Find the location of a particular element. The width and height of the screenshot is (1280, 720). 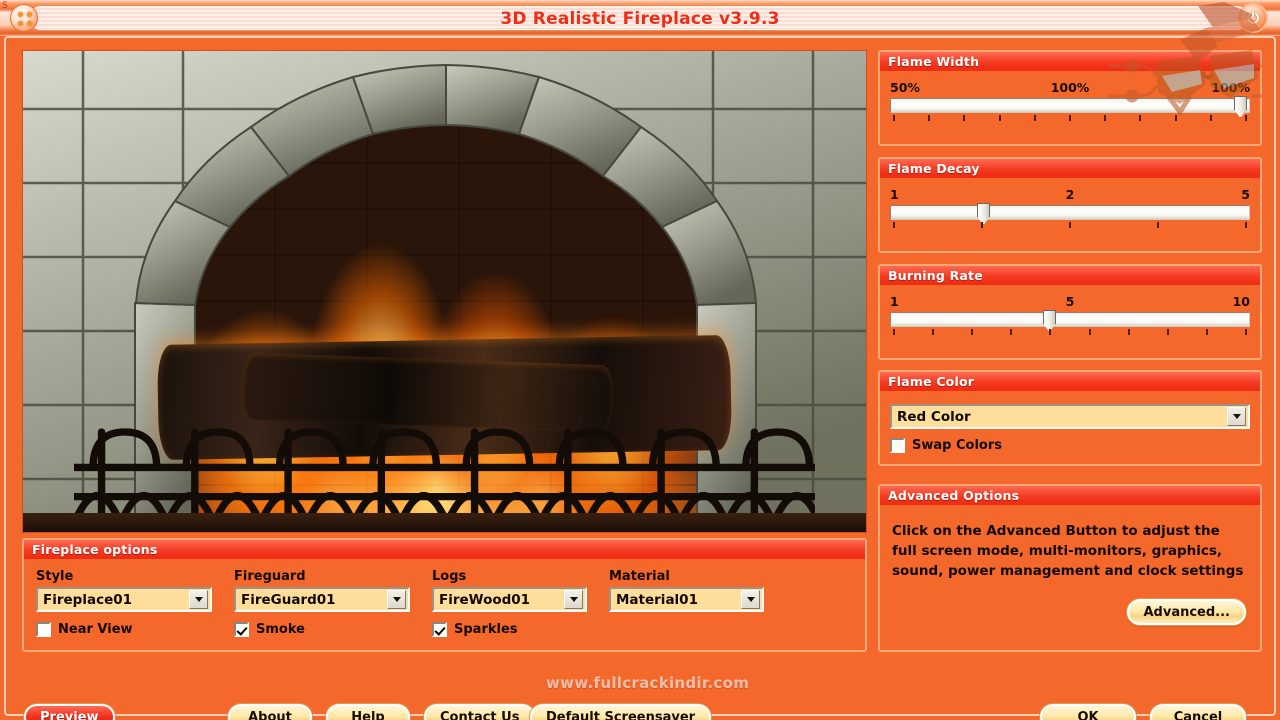

slider-ticks-flame-decay is located at coordinates (1070, 226).